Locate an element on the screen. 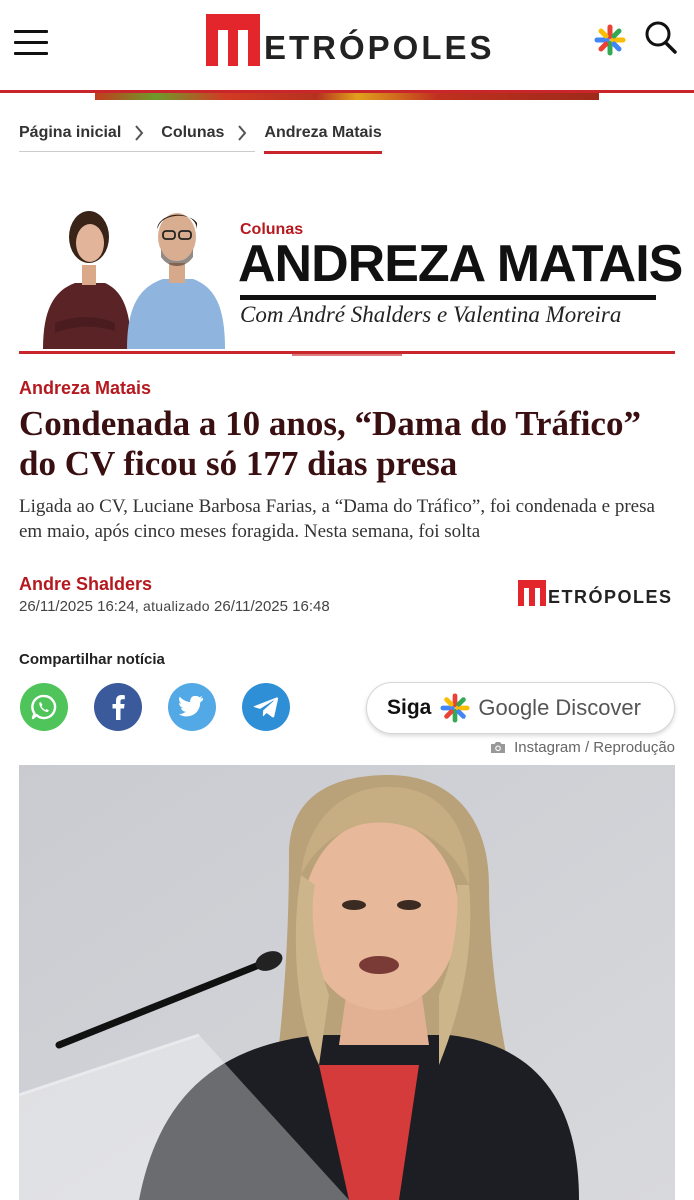 The image size is (694, 1200). share-facebook-button is located at coordinates (118, 707).